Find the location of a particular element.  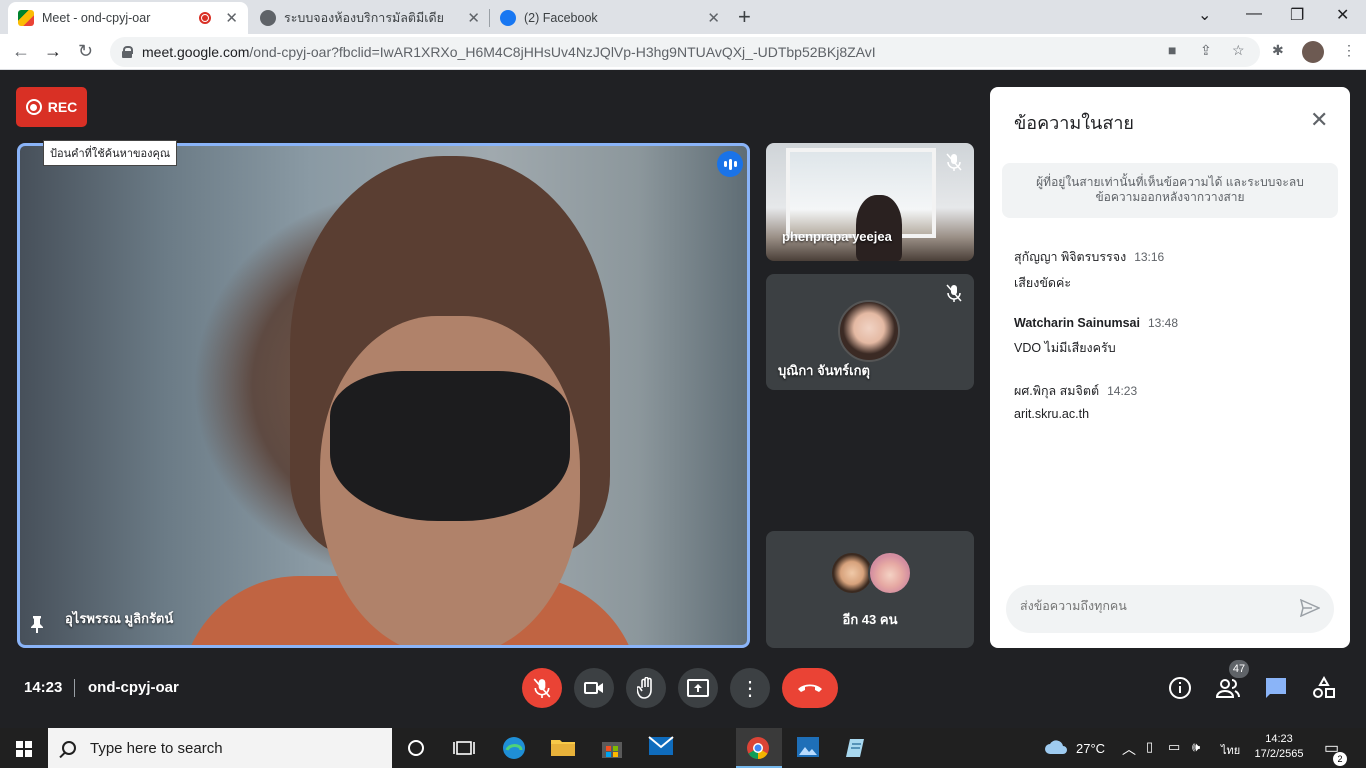

tab-title: Meet - ond-cpyj-oar is located at coordinates (96, 18).